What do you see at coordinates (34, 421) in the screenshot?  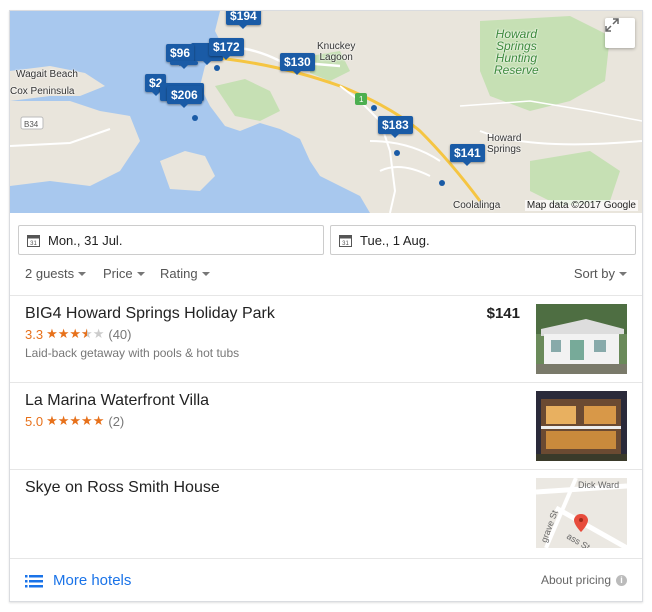 I see `rating-value: 5.0` at bounding box center [34, 421].